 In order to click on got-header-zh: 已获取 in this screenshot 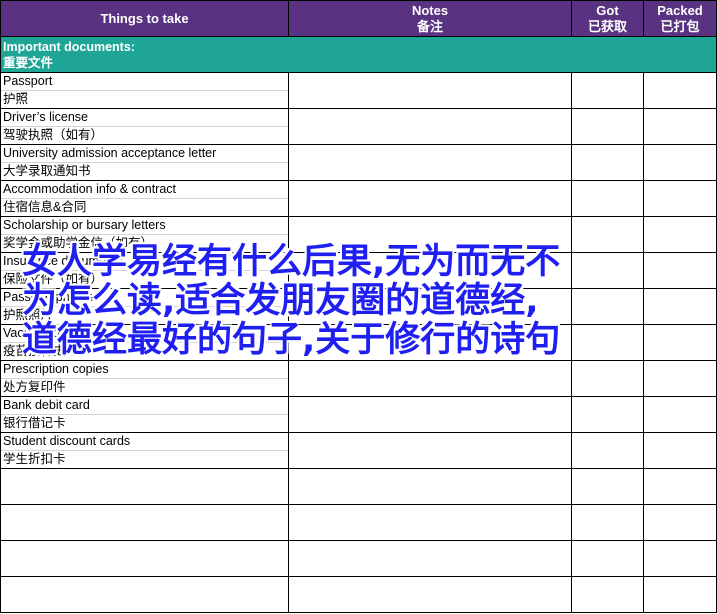, I will do `click(607, 26)`.